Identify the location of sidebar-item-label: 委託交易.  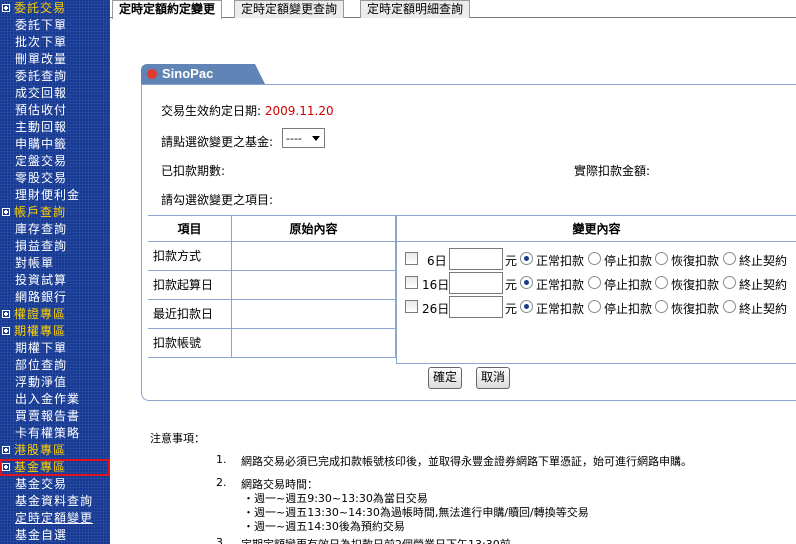
(40, 8).